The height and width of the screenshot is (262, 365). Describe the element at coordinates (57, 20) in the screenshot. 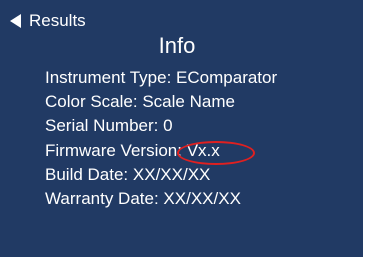

I see `back-label: Results` at that location.